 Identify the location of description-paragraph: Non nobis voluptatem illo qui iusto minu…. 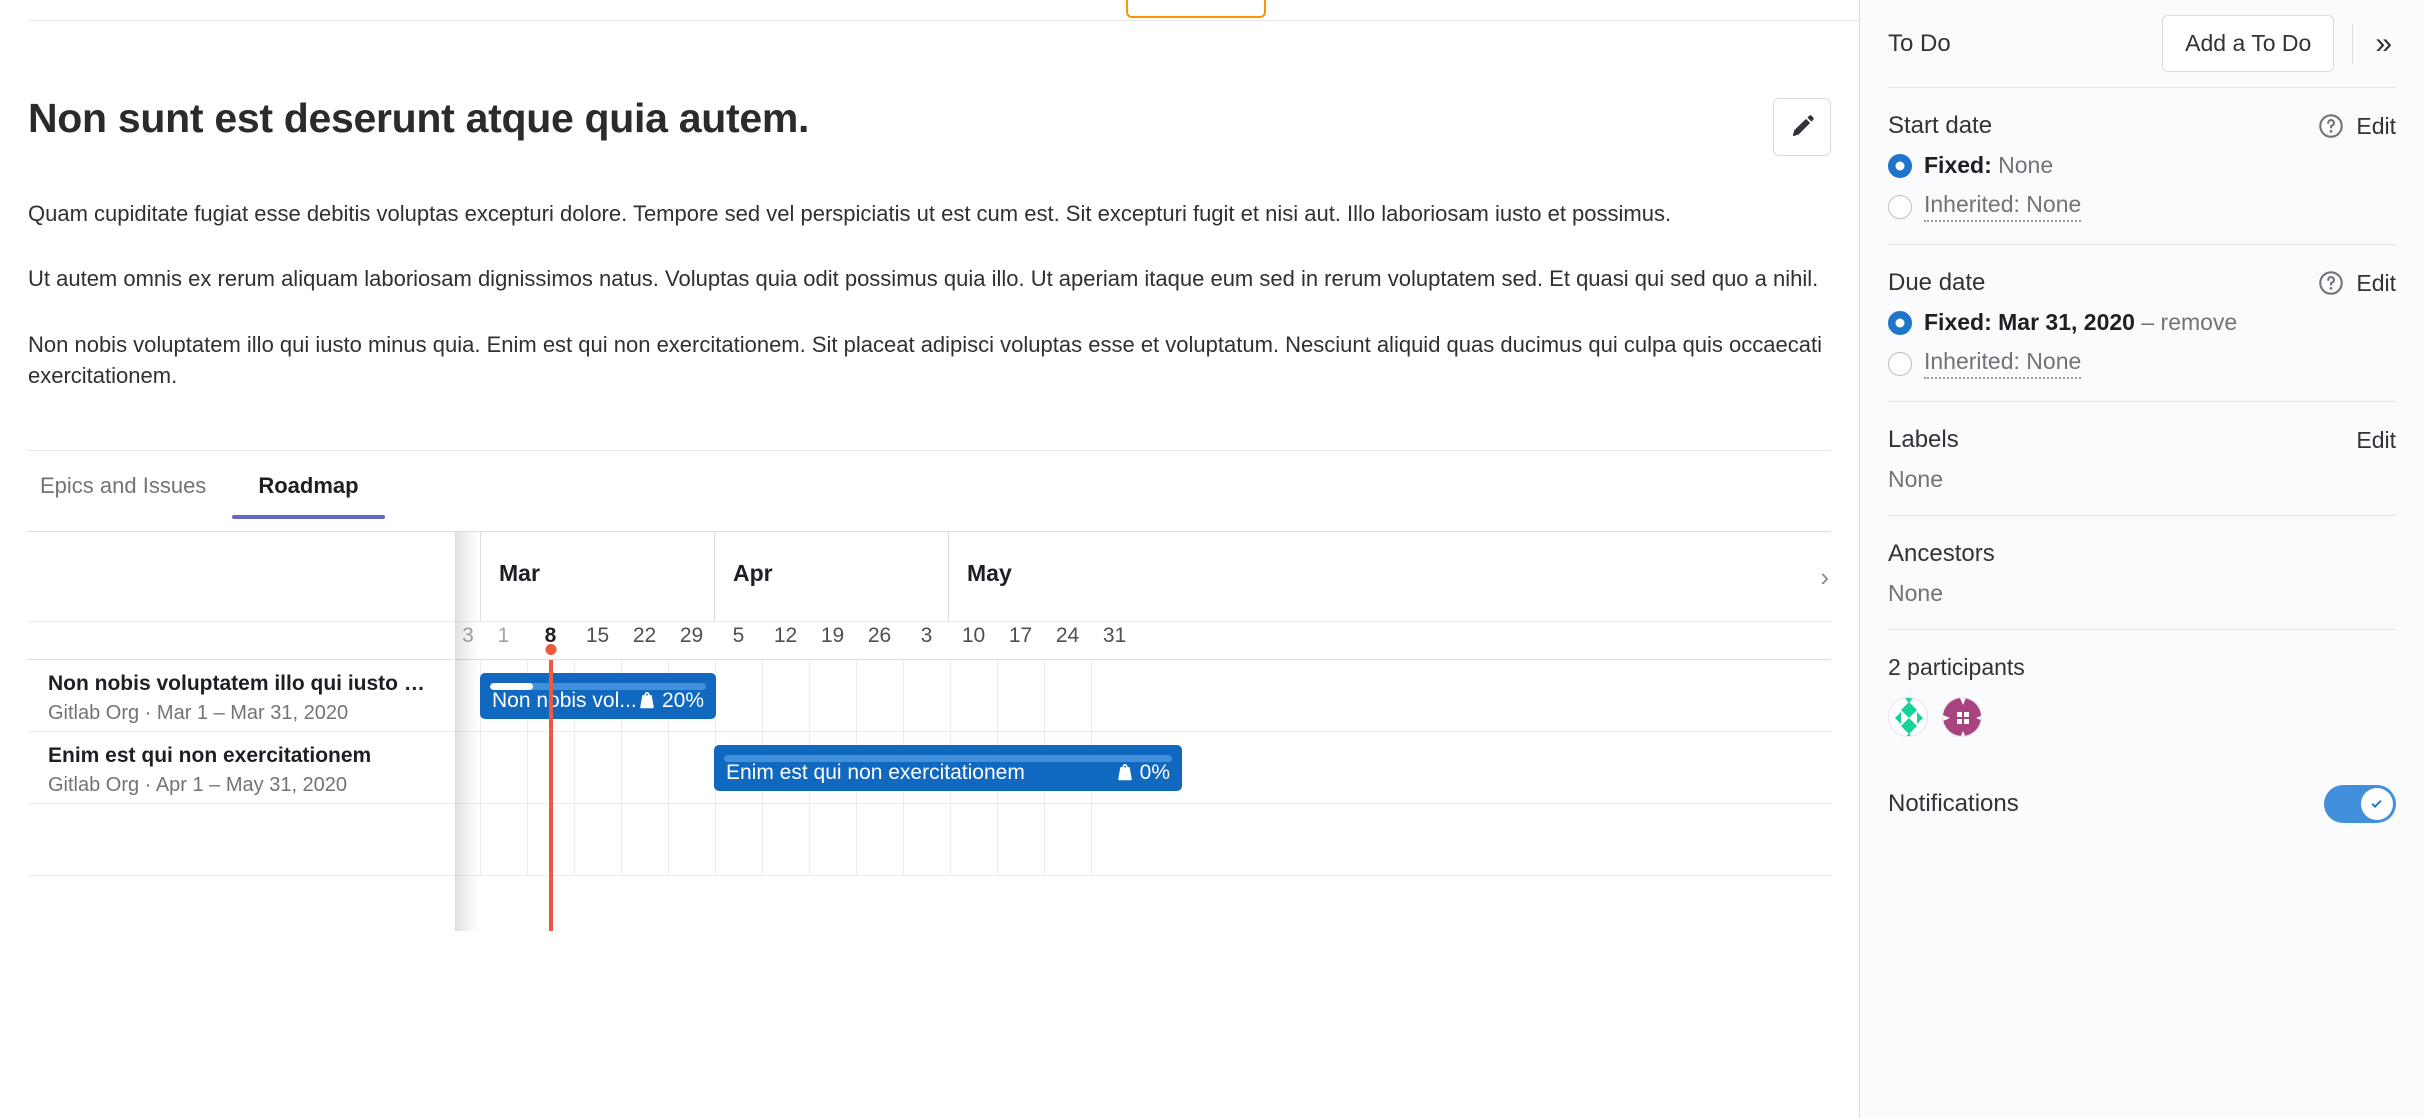
(925, 360).